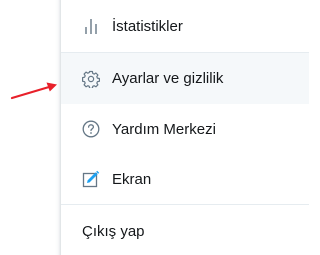 The width and height of the screenshot is (320, 255). Describe the element at coordinates (33, 91) in the screenshot. I see `red-arrow-icon` at that location.